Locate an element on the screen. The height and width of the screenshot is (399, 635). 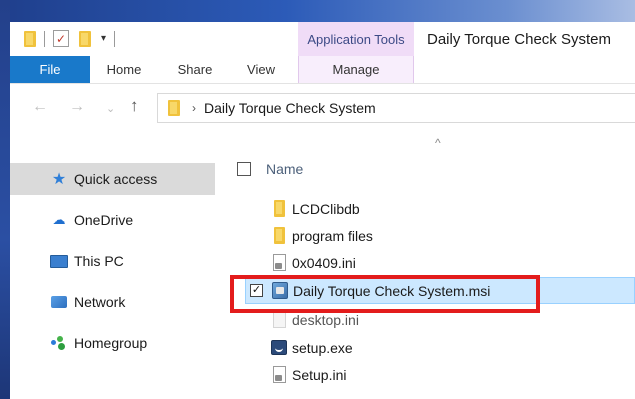
list-item-selected: ✓ Daily Torque Check System.msi is located at coordinates (440, 290).